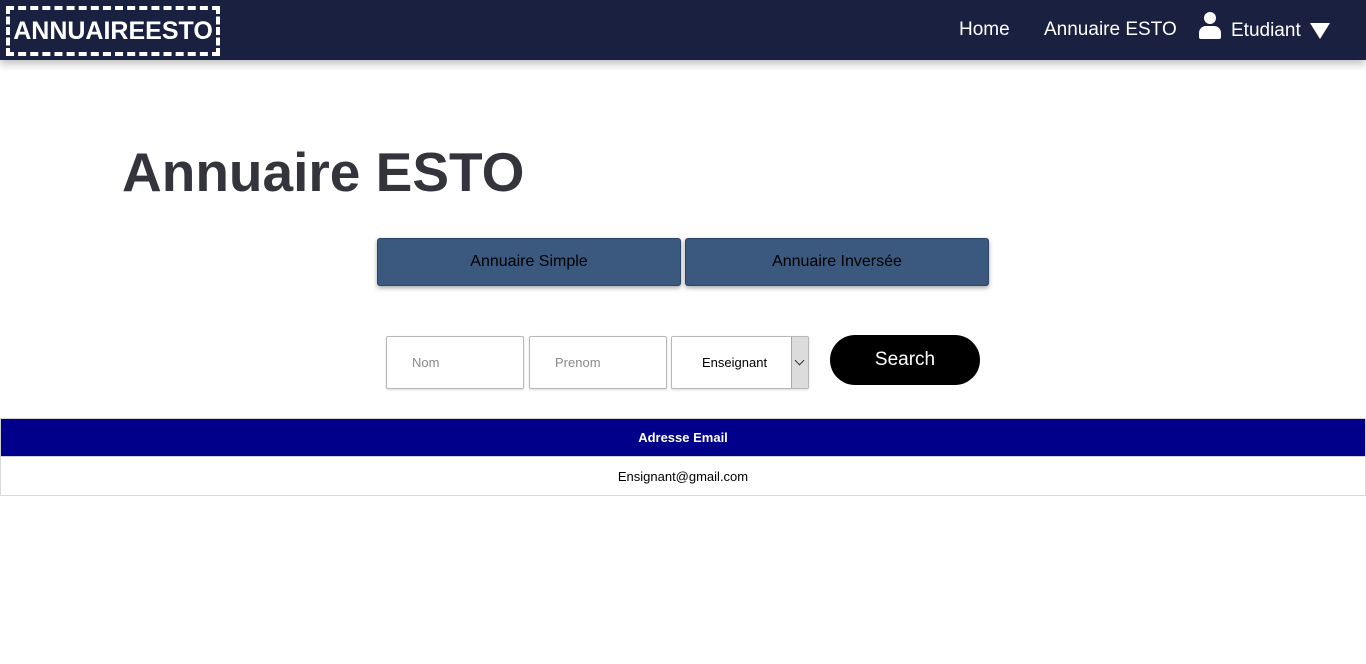  I want to click on table-header-row: Adresse Email, so click(683, 437).